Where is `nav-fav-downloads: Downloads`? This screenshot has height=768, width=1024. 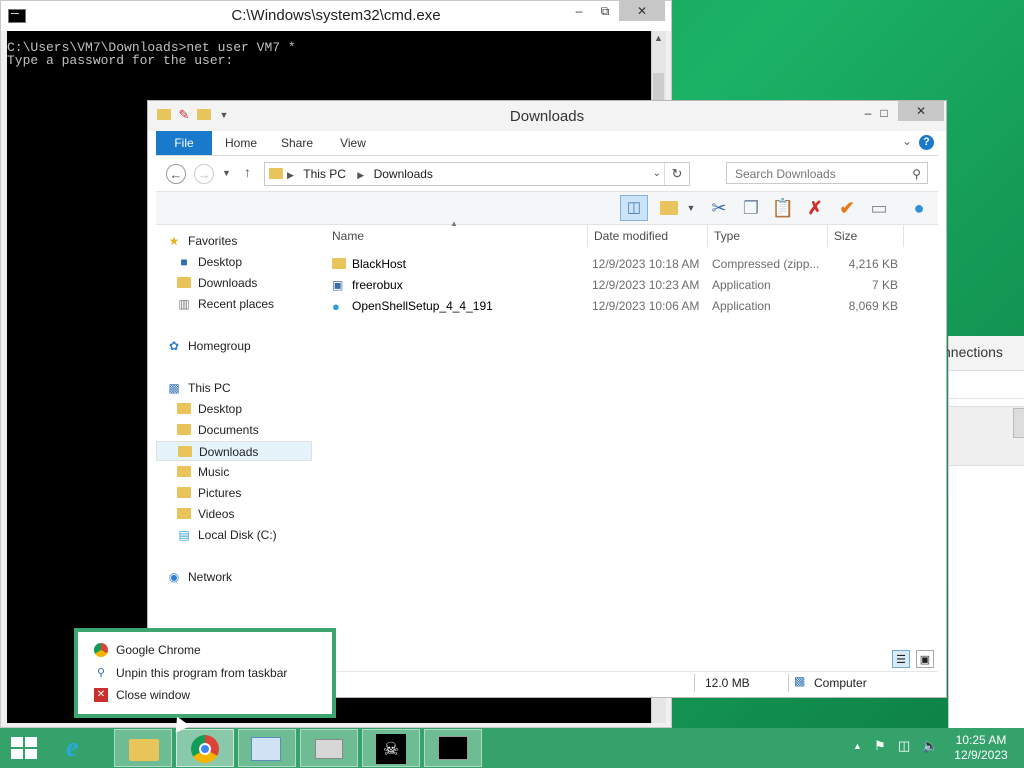
nav-fav-downloads: Downloads is located at coordinates (216, 283).